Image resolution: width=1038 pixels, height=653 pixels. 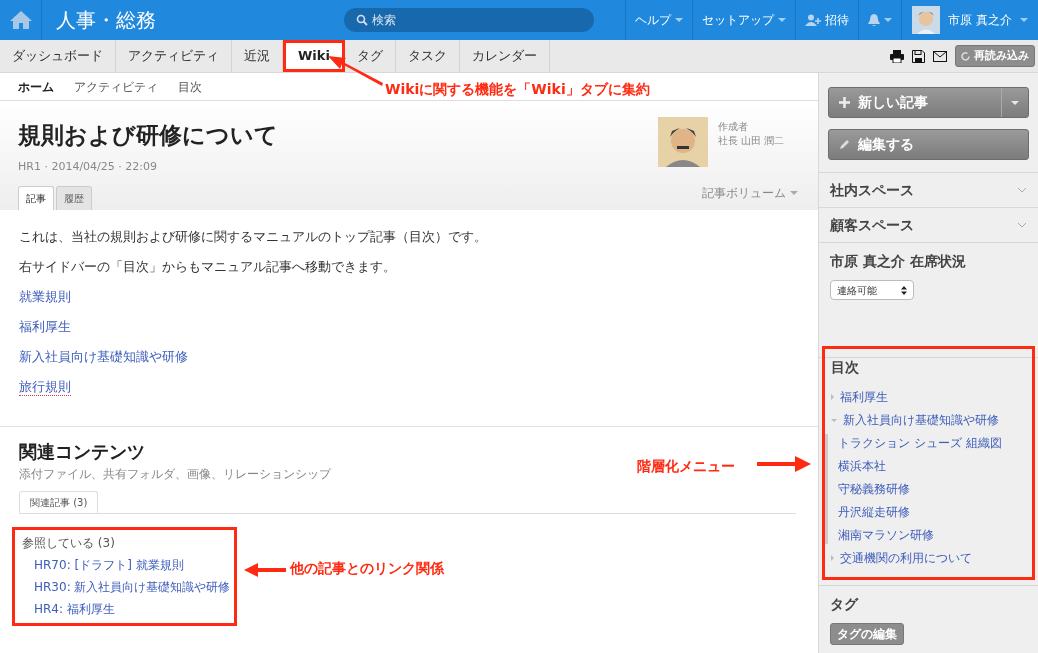 I want to click on missing-article-link: 旅行規則, so click(x=45, y=387).